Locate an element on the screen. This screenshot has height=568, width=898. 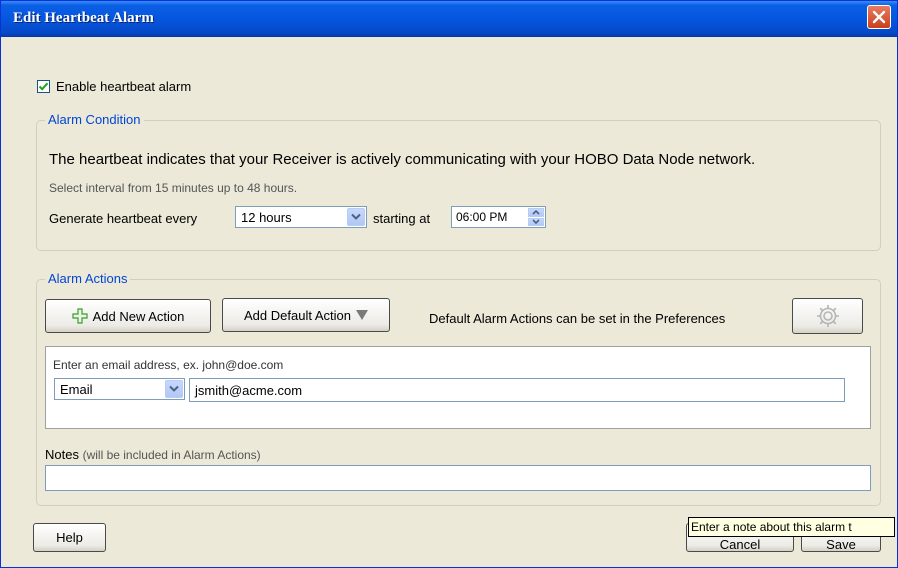
help-button: Help is located at coordinates (69, 537).